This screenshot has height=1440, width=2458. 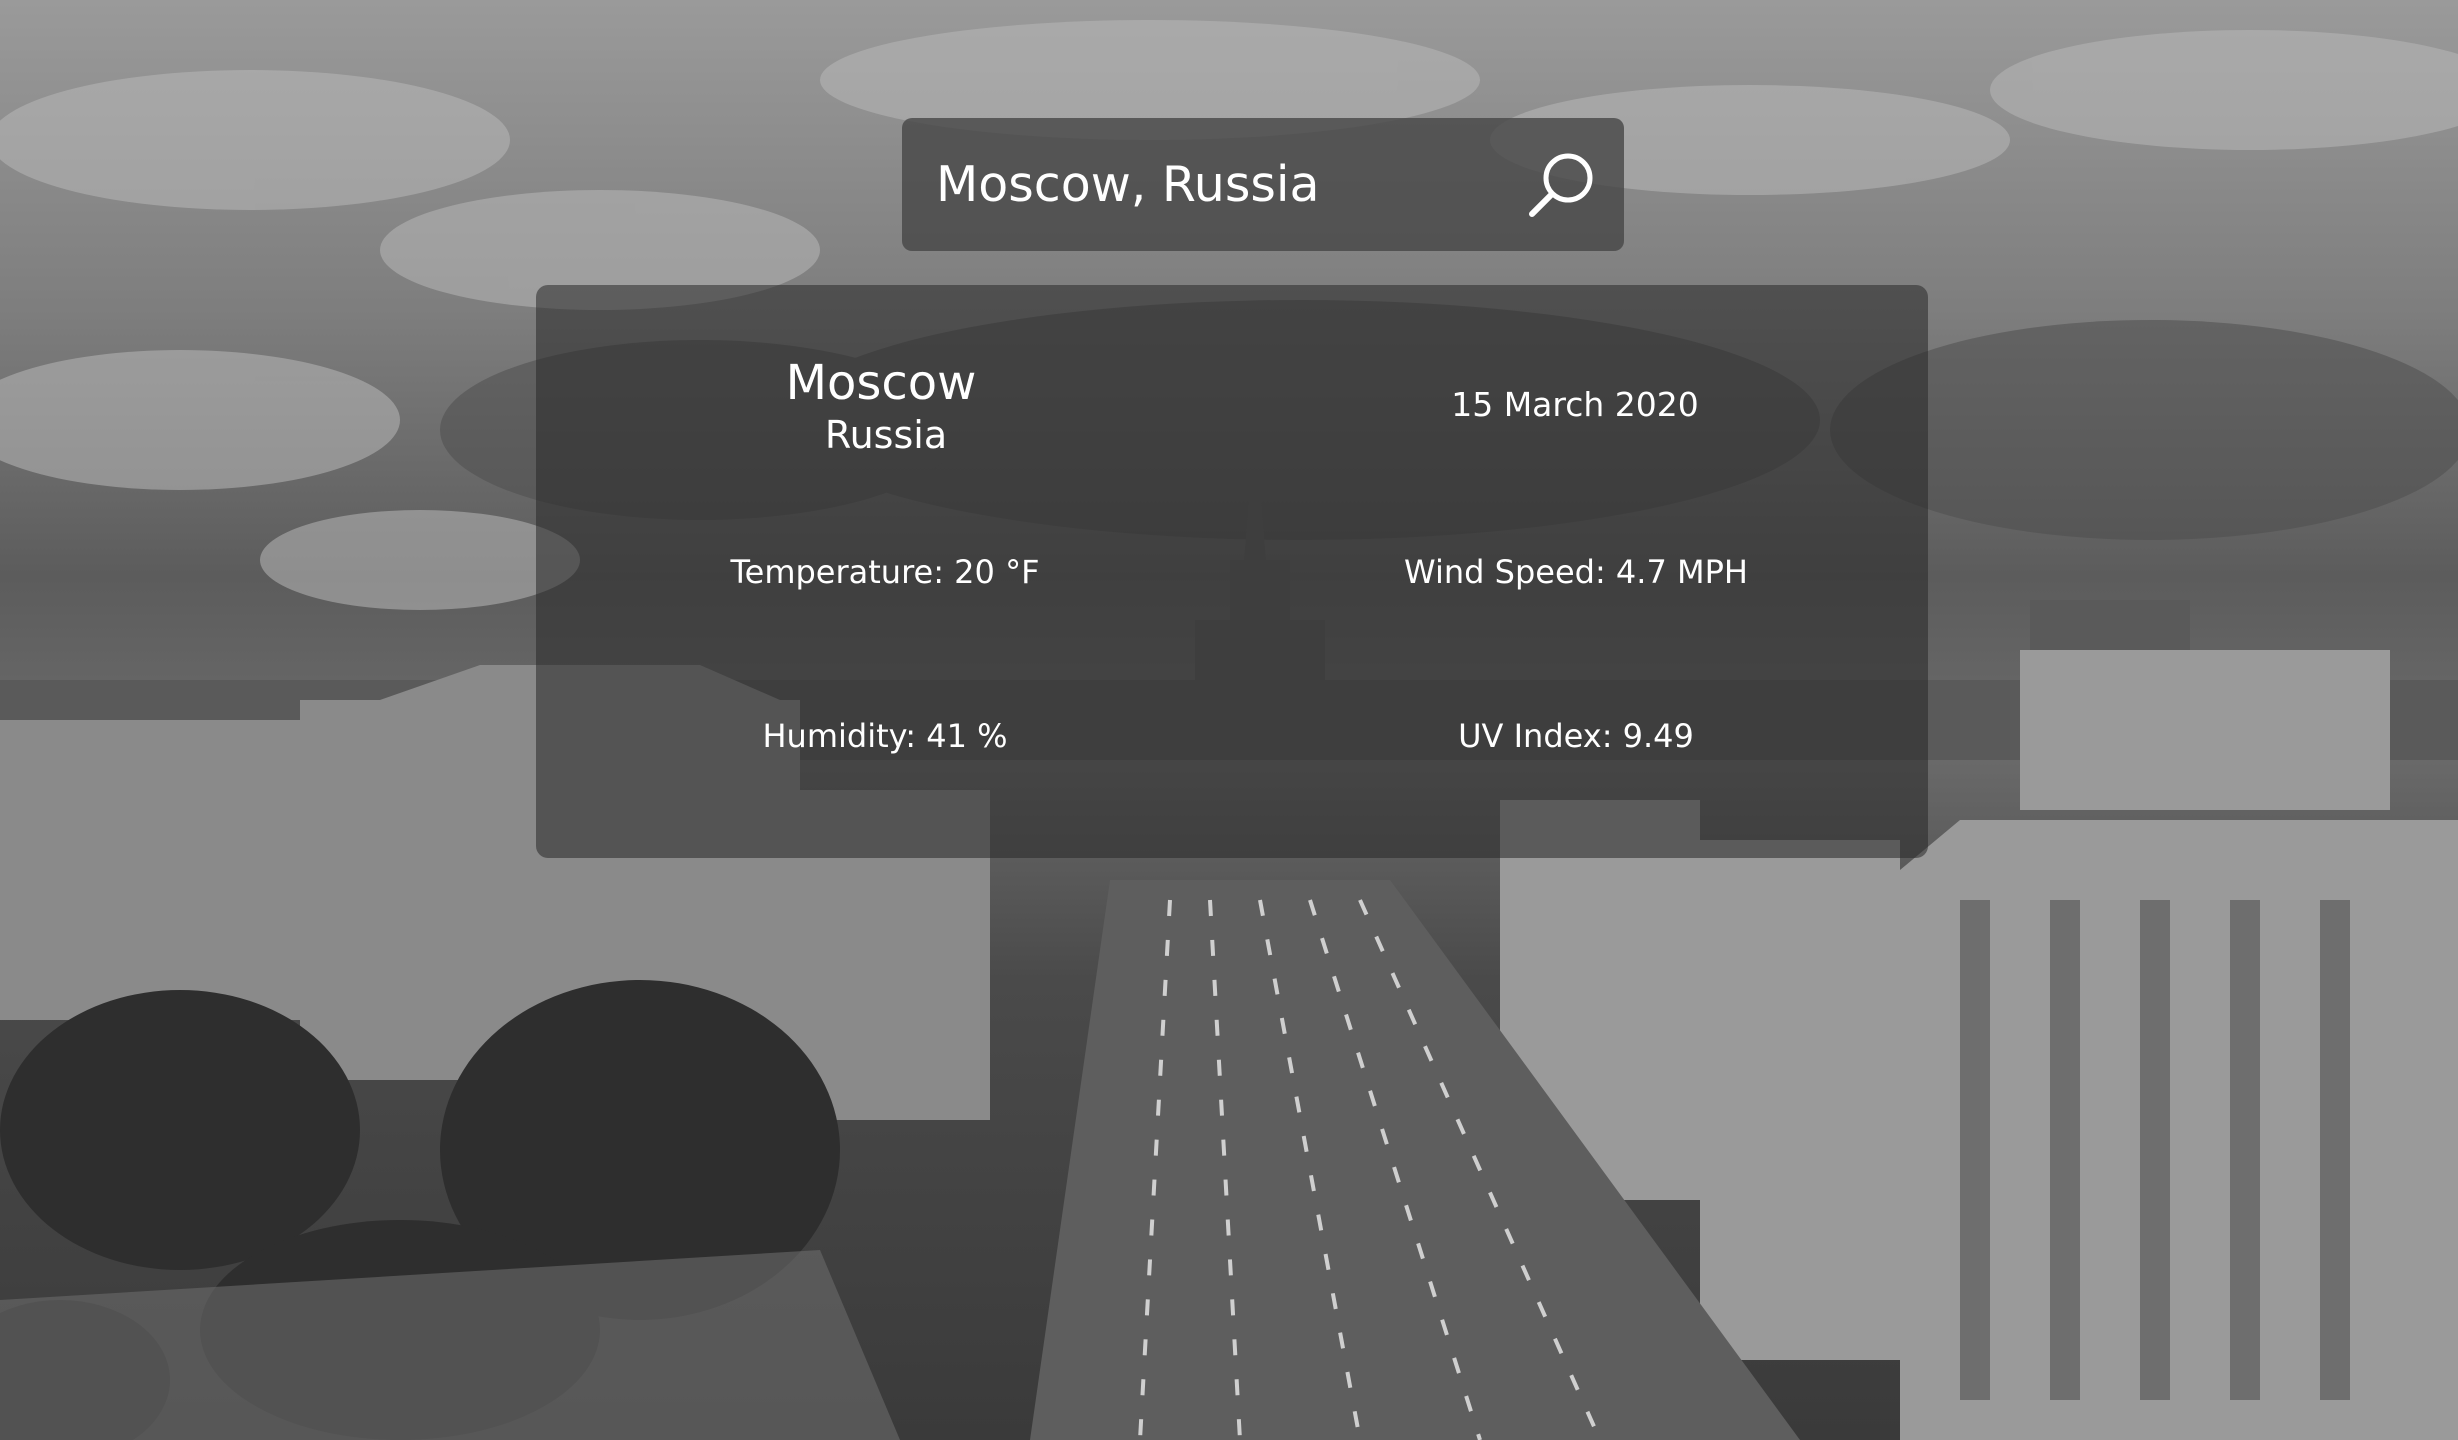 I want to click on search-input, so click(x=1216, y=184).